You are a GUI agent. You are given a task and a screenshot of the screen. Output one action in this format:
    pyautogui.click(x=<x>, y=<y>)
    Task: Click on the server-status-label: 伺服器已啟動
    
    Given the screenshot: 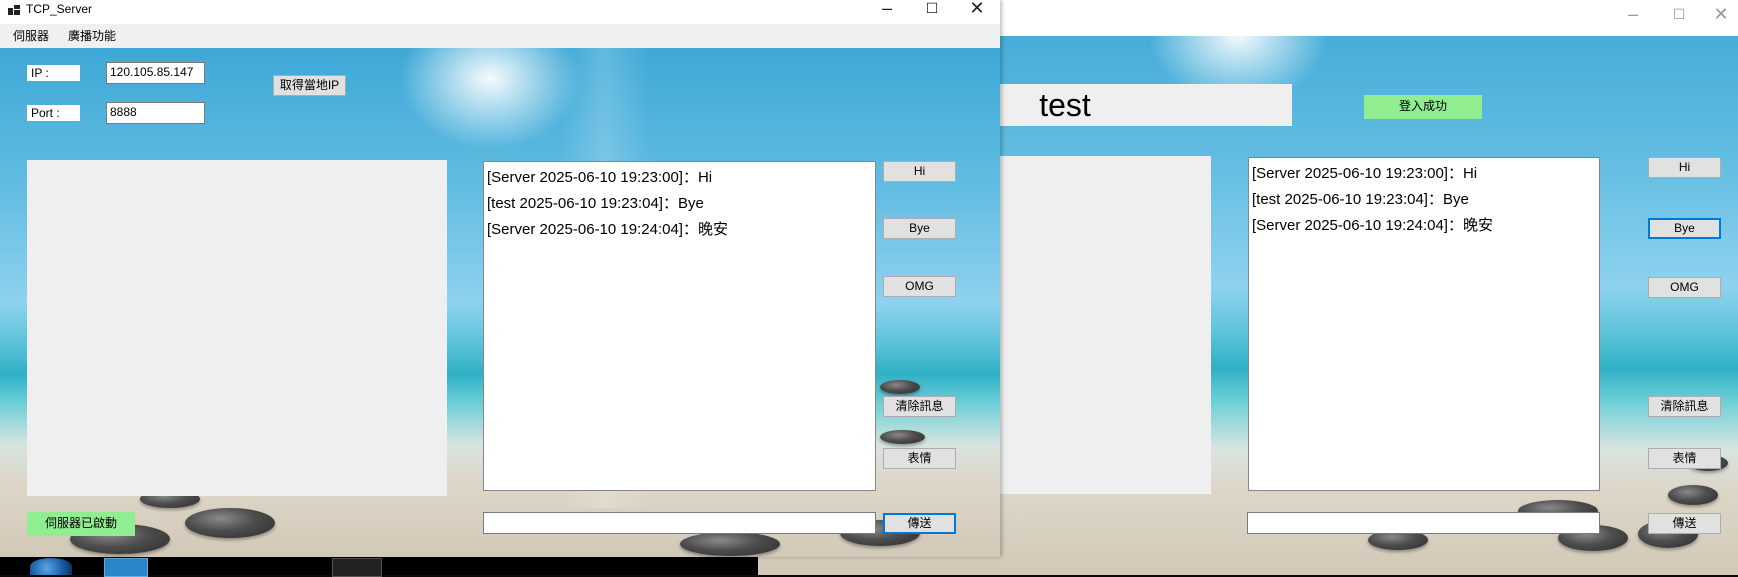 What is the action you would take?
    pyautogui.click(x=81, y=524)
    